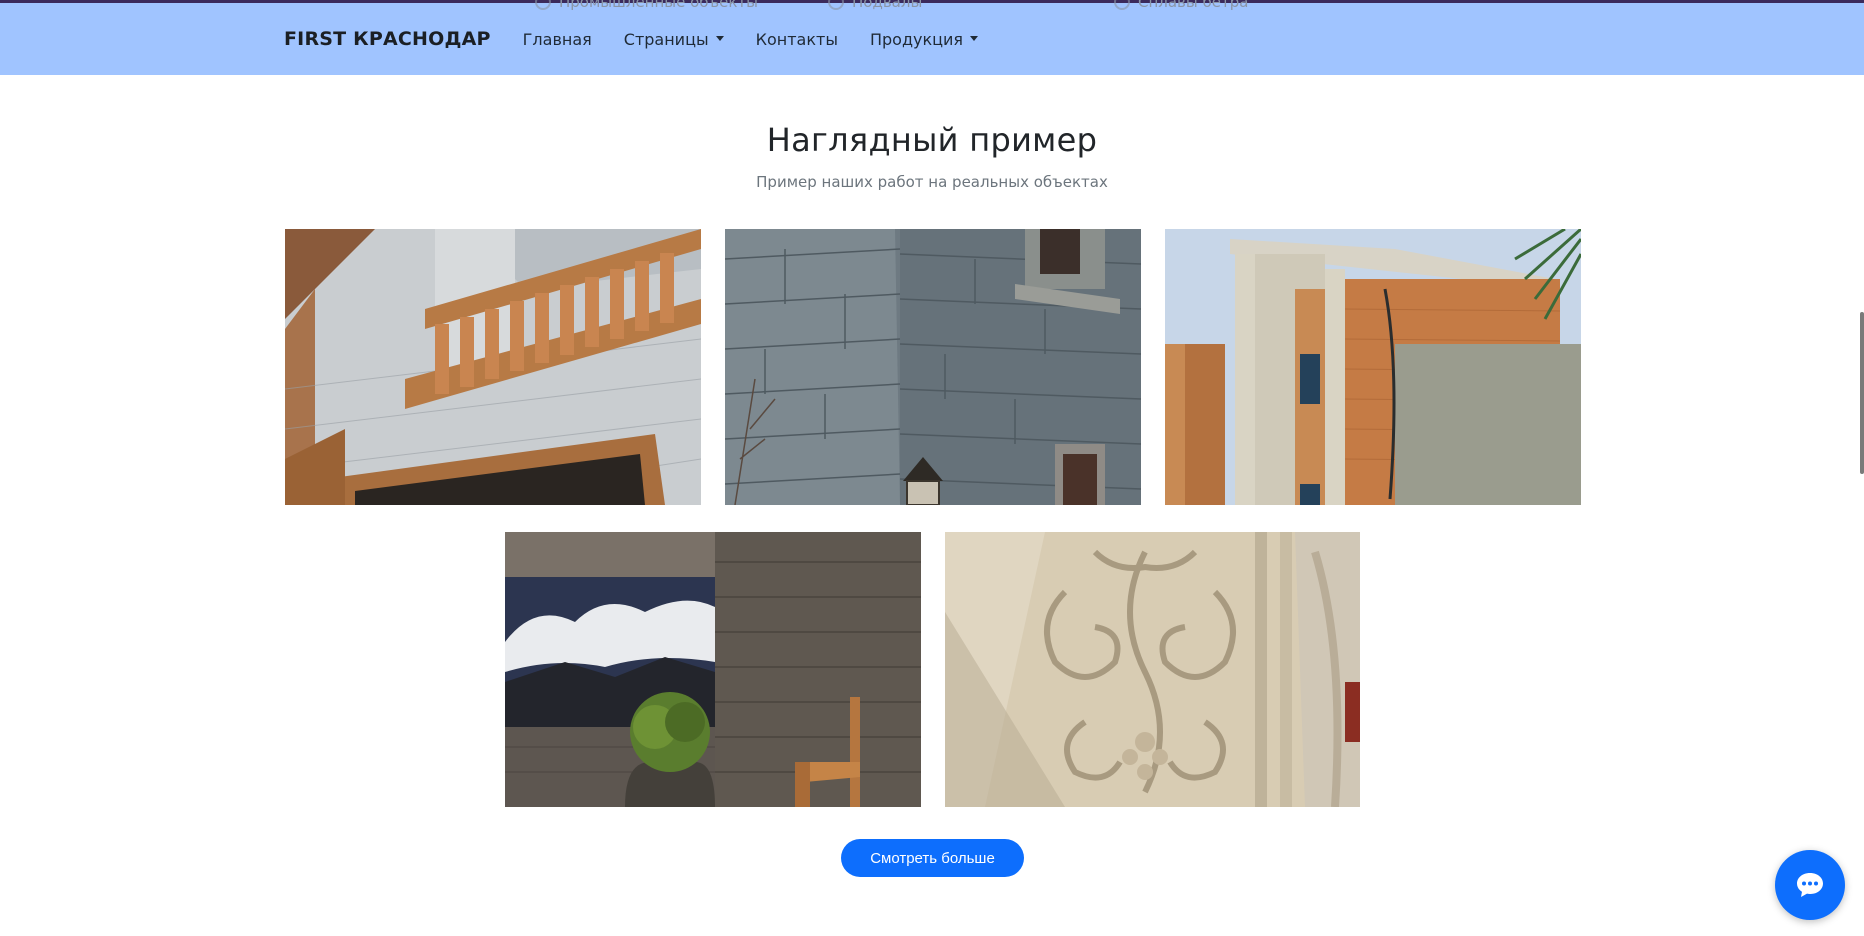 The image size is (1864, 936). What do you see at coordinates (916, 39) in the screenshot?
I see `nav-link-label: Продукция` at bounding box center [916, 39].